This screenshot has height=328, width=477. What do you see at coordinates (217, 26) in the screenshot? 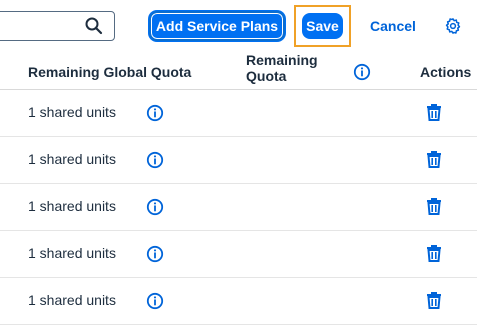
I see `add-service-plans-button: Add Service Plans` at bounding box center [217, 26].